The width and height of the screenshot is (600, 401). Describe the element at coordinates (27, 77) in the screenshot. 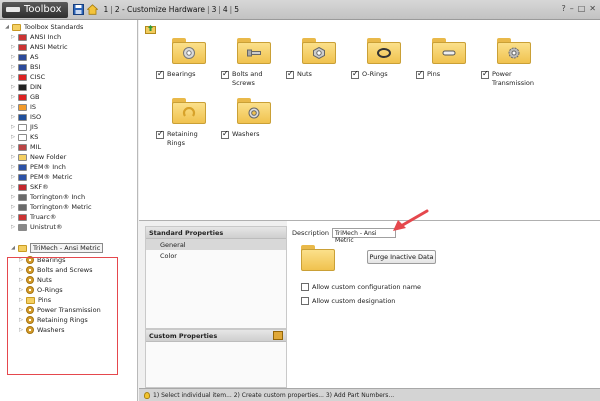

I see `tree-item: ▷ CISC` at that location.